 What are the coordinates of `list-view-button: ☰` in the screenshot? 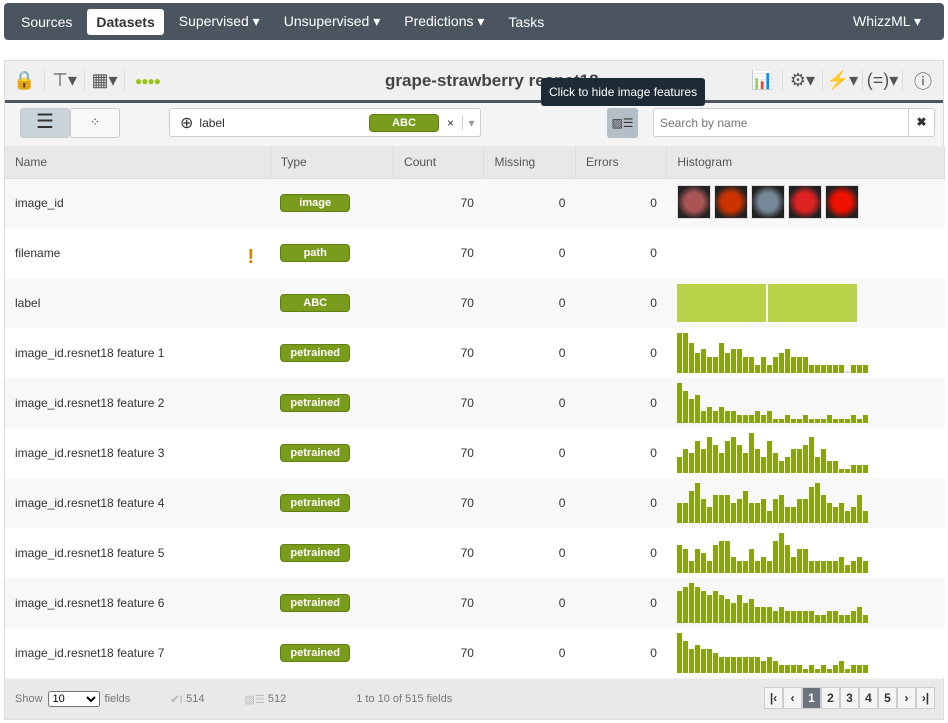 It's located at (45, 123).